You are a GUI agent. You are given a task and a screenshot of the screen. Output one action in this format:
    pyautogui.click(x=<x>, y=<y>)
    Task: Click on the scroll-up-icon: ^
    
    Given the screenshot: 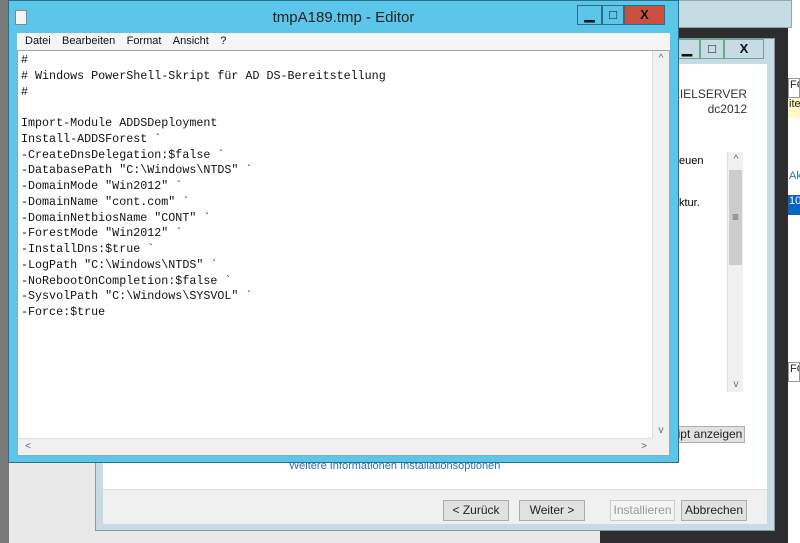 What is the action you would take?
    pyautogui.click(x=661, y=58)
    